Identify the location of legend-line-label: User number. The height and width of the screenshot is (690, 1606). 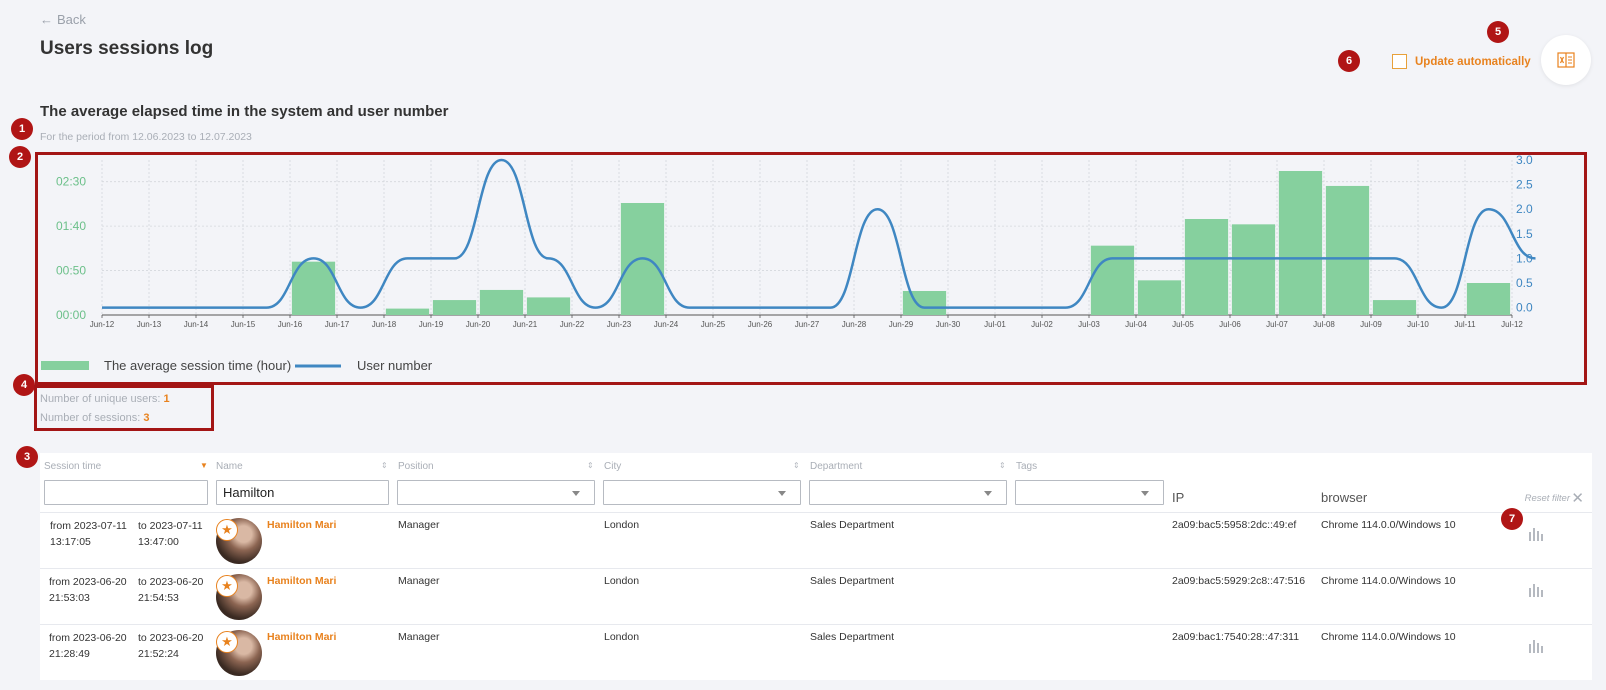
(395, 365).